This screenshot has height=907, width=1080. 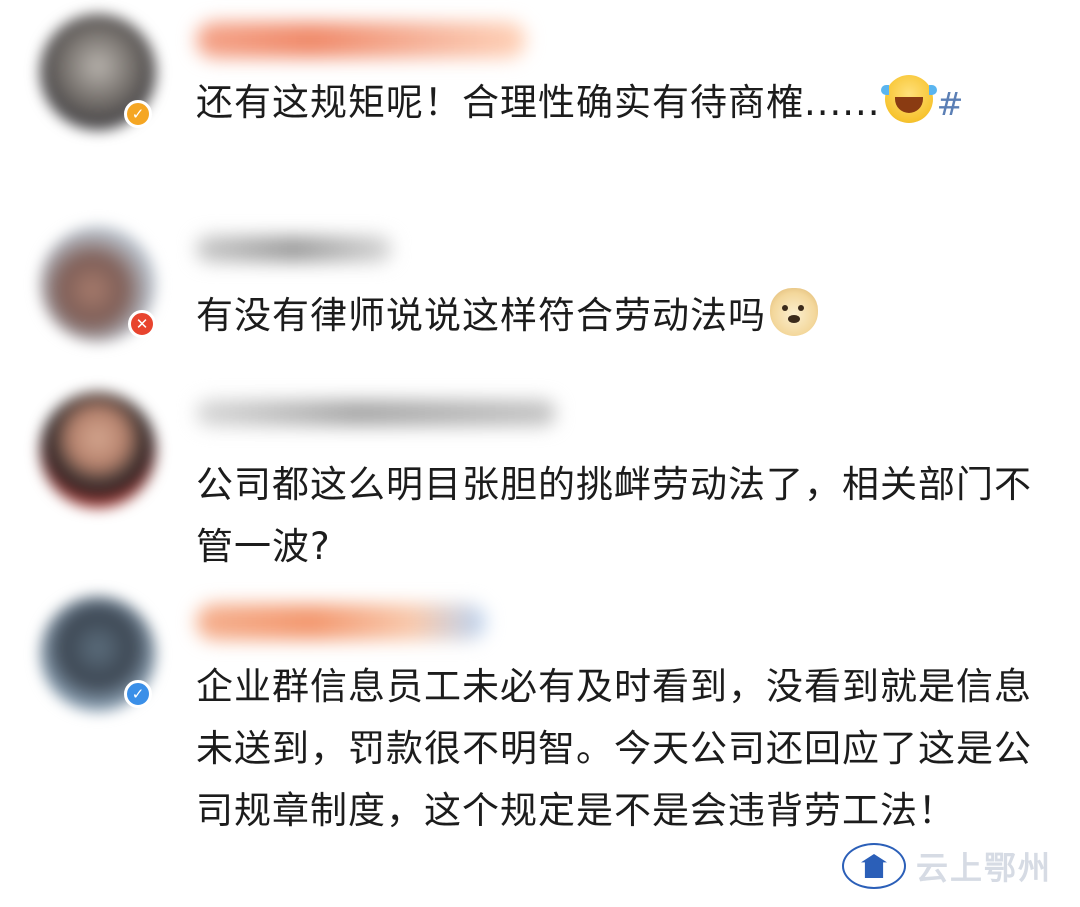 I want to click on comment-text: 有没有律师说说这样符合劳动法吗, so click(x=626, y=316).